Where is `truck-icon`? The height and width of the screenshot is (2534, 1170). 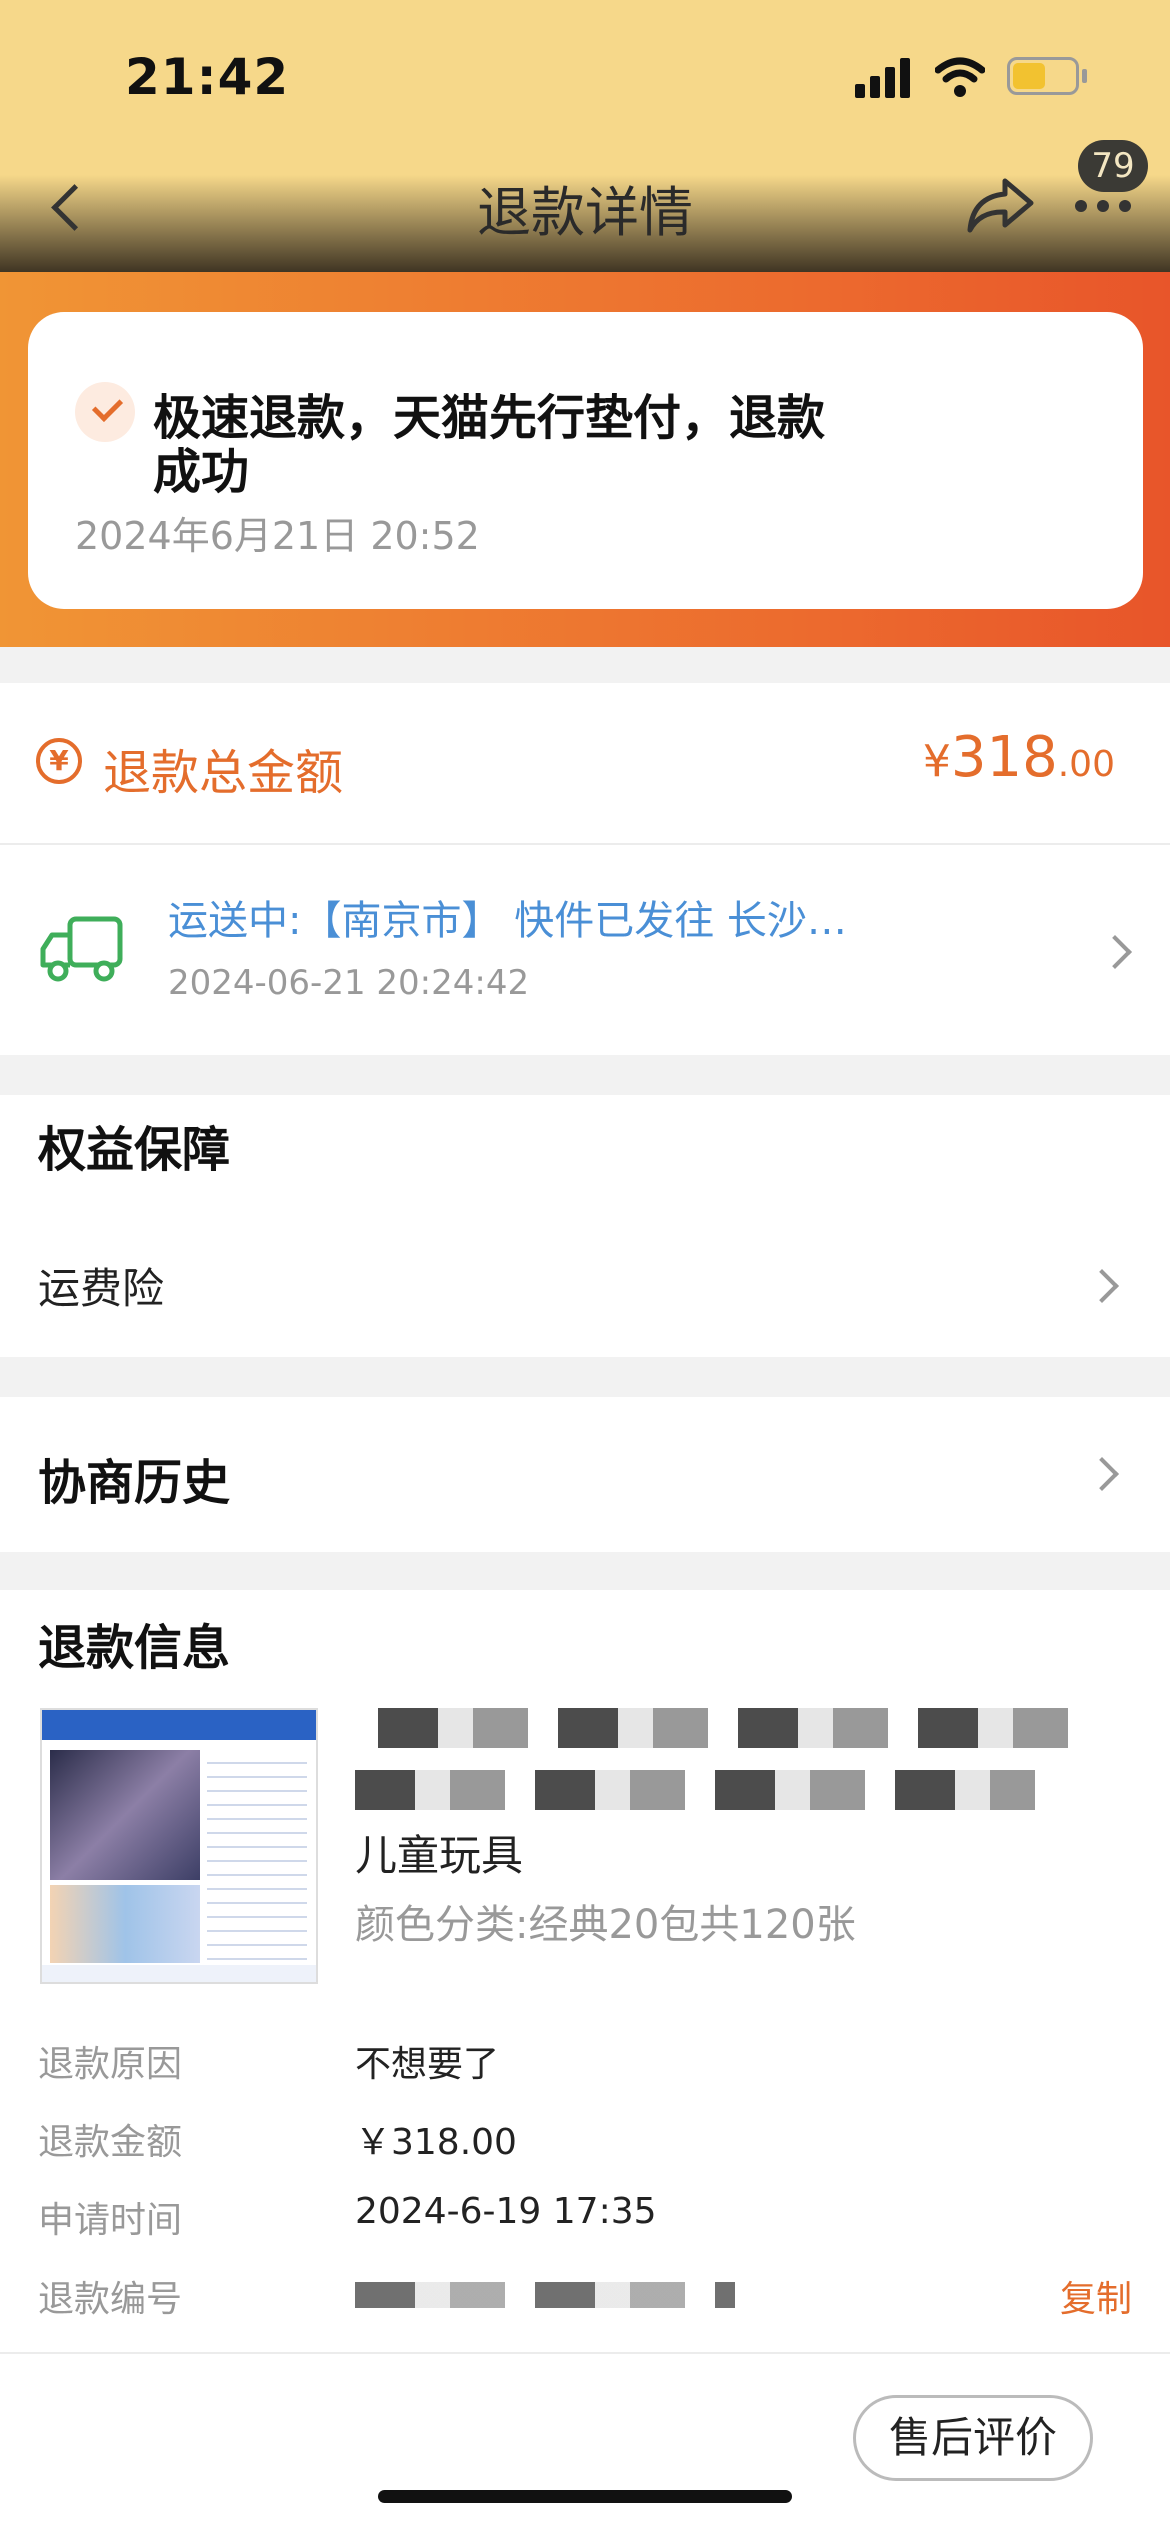
truck-icon is located at coordinates (83, 950).